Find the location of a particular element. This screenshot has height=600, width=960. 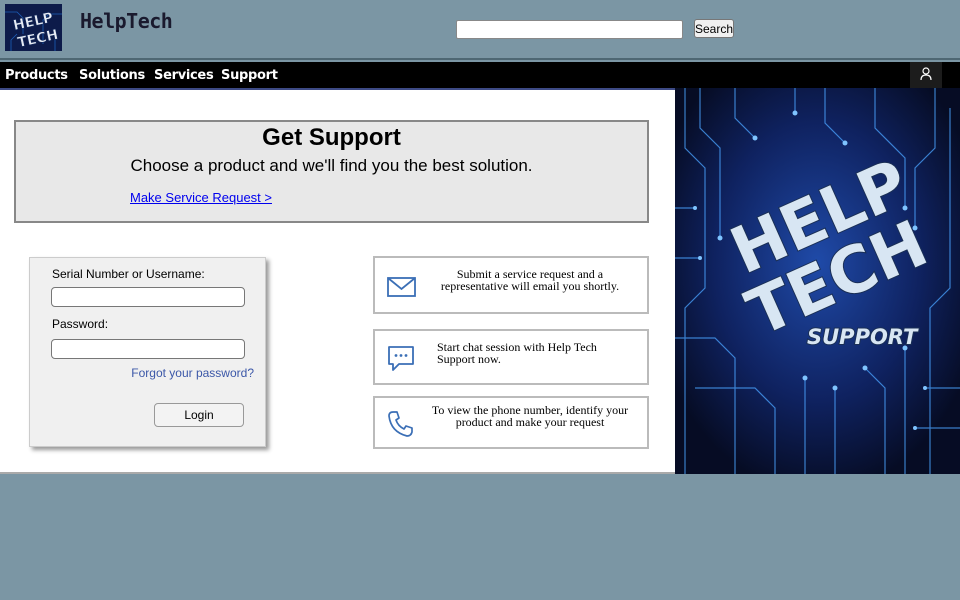

user-icon is located at coordinates (926, 74).